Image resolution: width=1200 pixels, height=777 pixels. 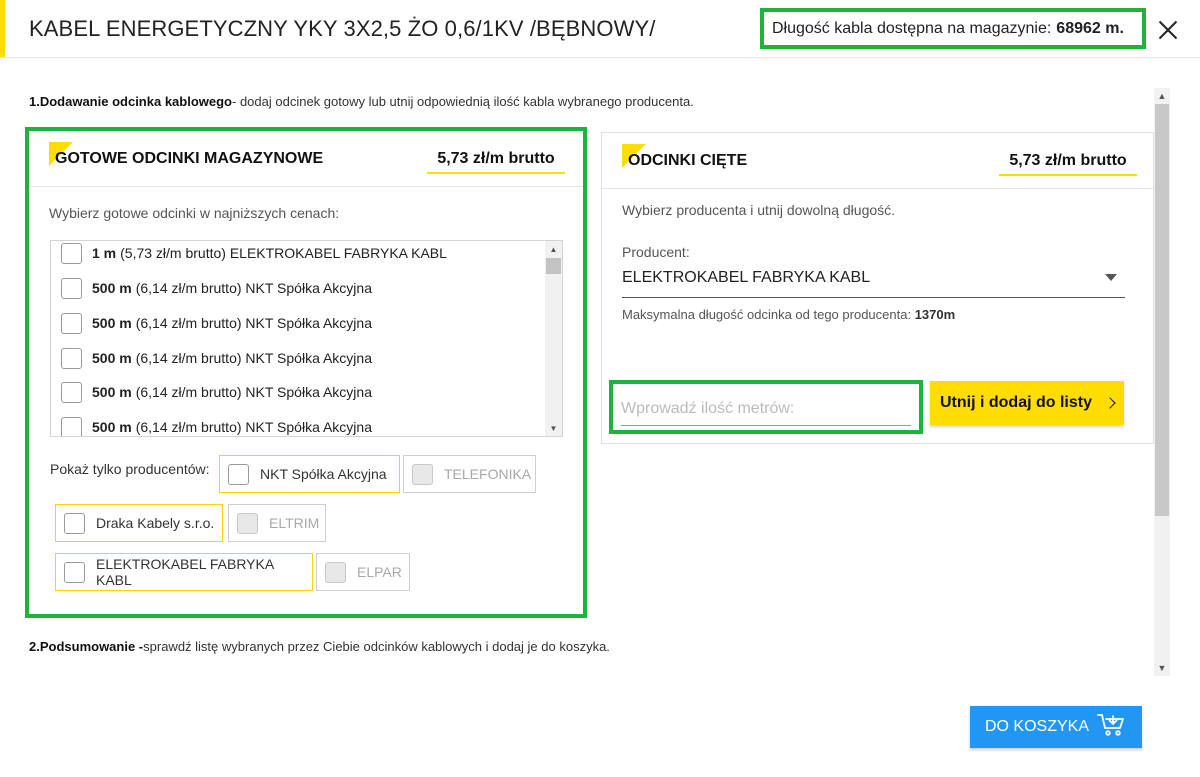 I want to click on producer-filter-nkt: NKT Spółka Akcyjna, so click(x=309, y=474).